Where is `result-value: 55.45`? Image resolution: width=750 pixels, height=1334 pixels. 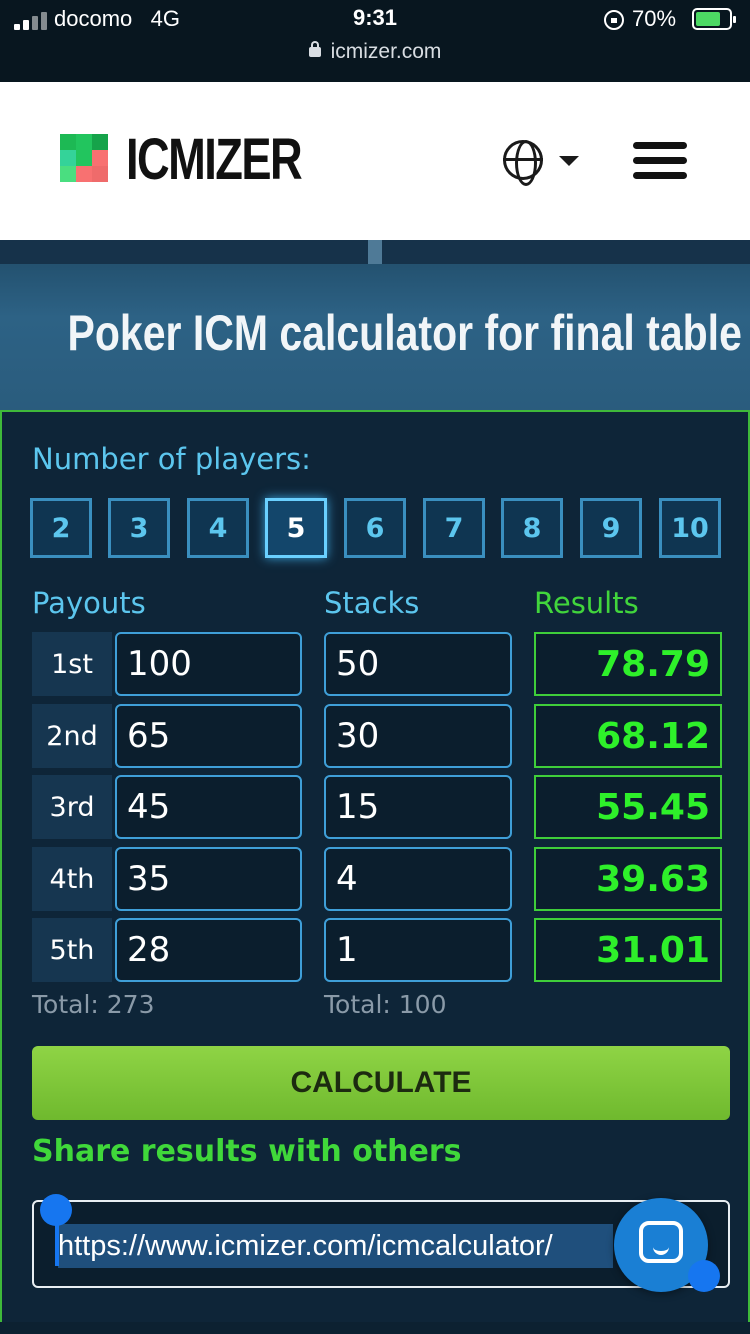 result-value: 55.45 is located at coordinates (628, 807).